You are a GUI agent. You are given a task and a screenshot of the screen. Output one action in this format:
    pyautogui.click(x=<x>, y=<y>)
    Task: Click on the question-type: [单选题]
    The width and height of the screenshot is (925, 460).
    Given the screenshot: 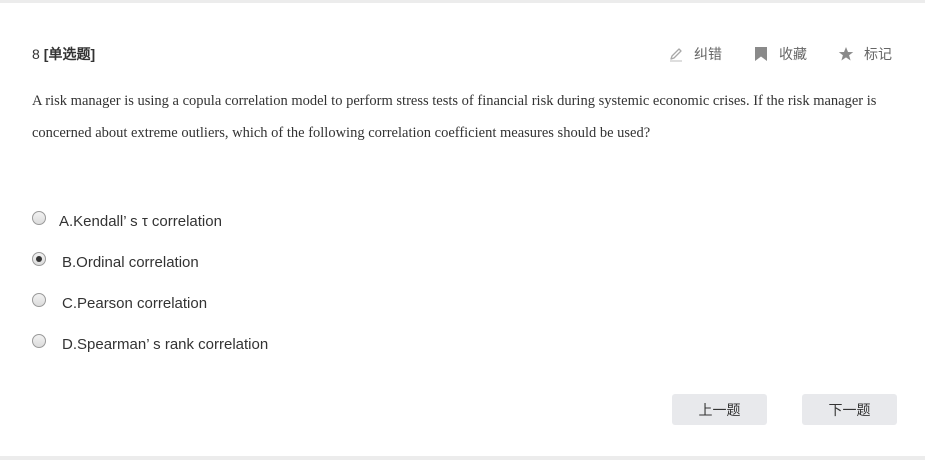 What is the action you would take?
    pyautogui.click(x=69, y=54)
    